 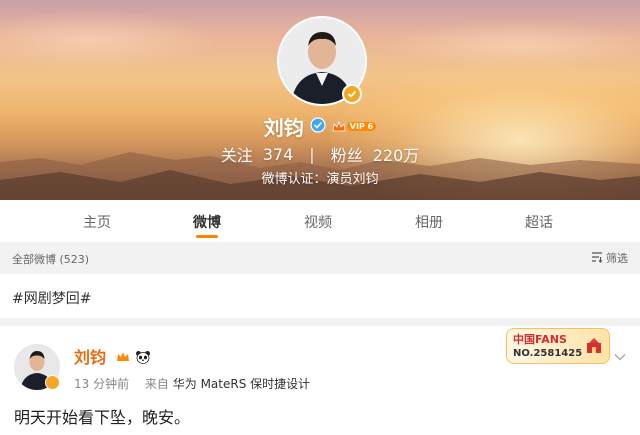 I want to click on tab-weibo: 微博, so click(x=207, y=222).